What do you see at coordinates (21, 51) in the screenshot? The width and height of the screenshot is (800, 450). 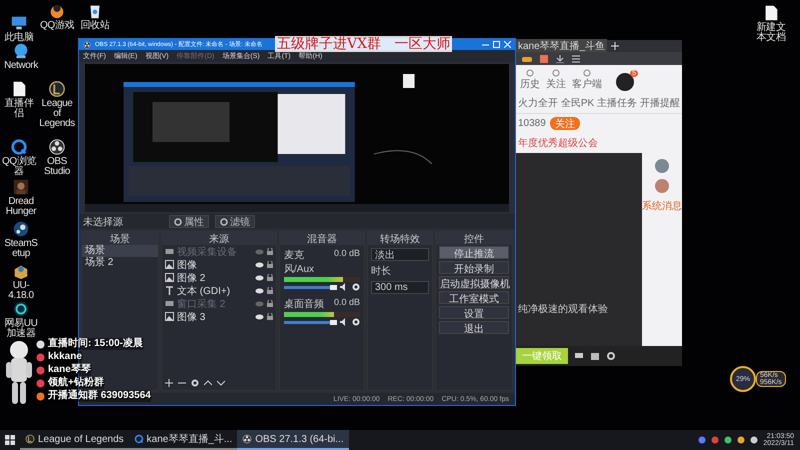 I see `network-icon` at bounding box center [21, 51].